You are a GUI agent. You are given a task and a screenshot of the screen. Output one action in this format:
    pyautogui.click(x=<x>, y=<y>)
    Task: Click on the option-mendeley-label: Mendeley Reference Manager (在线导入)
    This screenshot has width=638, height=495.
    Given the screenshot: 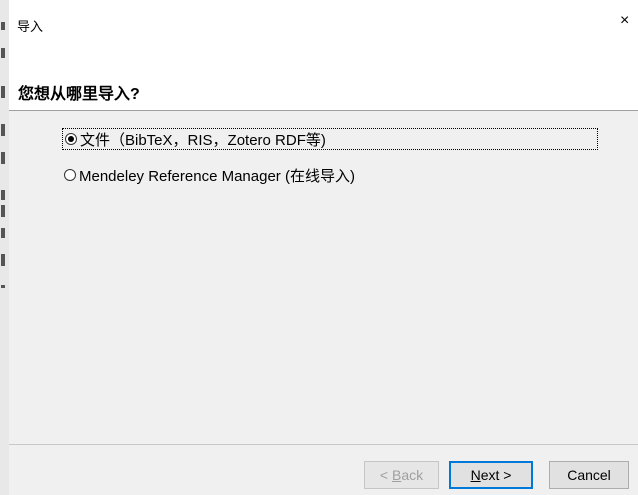 What is the action you would take?
    pyautogui.click(x=217, y=176)
    